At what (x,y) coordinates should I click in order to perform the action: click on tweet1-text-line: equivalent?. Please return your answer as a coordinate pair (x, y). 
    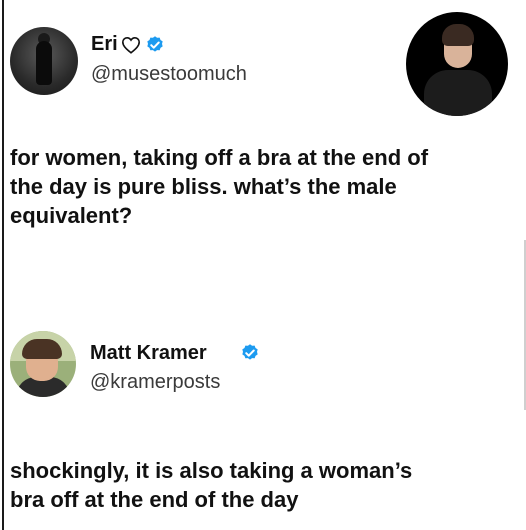
    Looking at the image, I should click on (71, 215).